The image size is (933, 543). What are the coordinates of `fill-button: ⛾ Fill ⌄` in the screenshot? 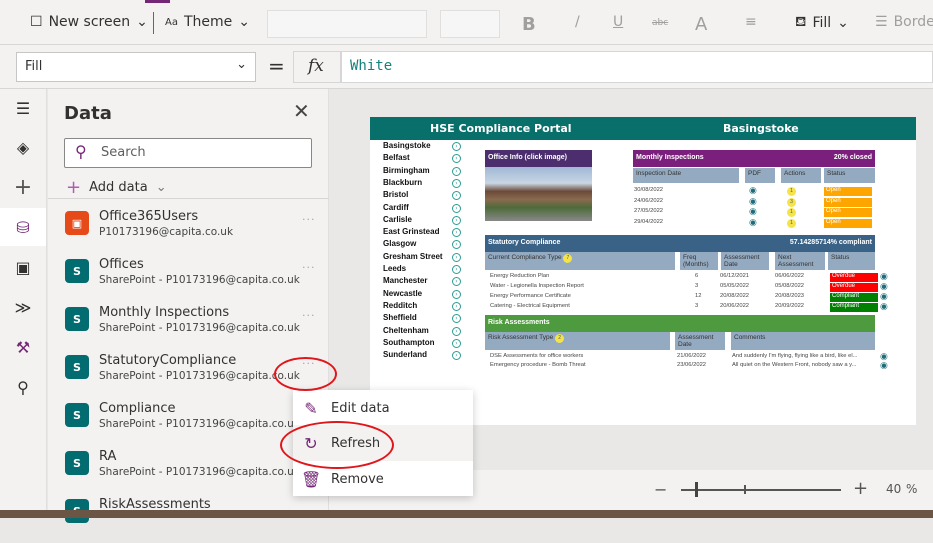 It's located at (822, 23).